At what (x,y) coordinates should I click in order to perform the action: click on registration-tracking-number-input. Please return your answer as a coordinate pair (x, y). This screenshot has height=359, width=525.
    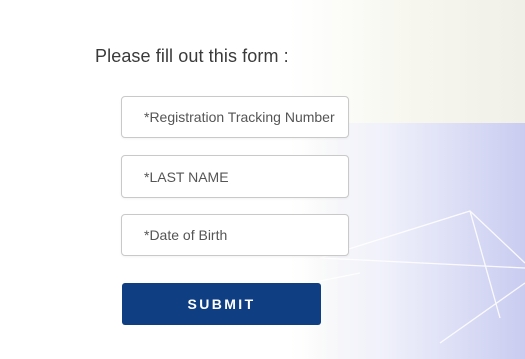
    Looking at the image, I should click on (235, 117).